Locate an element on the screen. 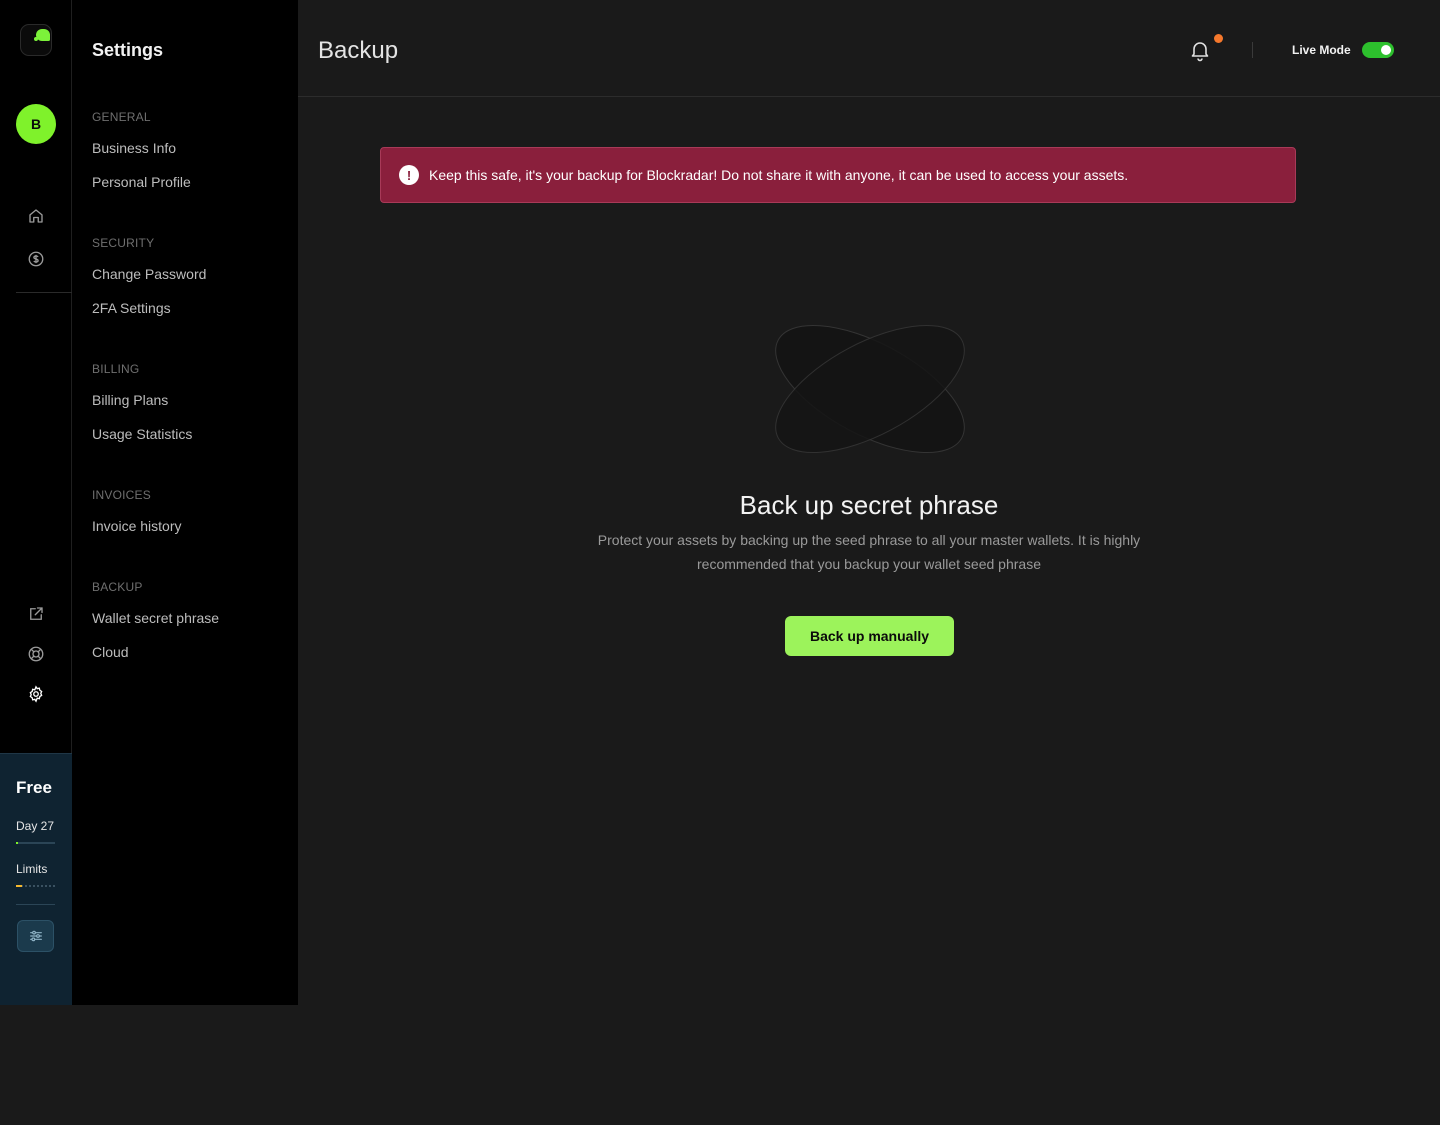  sidebar-item-2fa-settings: 2FA Settings is located at coordinates (131, 308).